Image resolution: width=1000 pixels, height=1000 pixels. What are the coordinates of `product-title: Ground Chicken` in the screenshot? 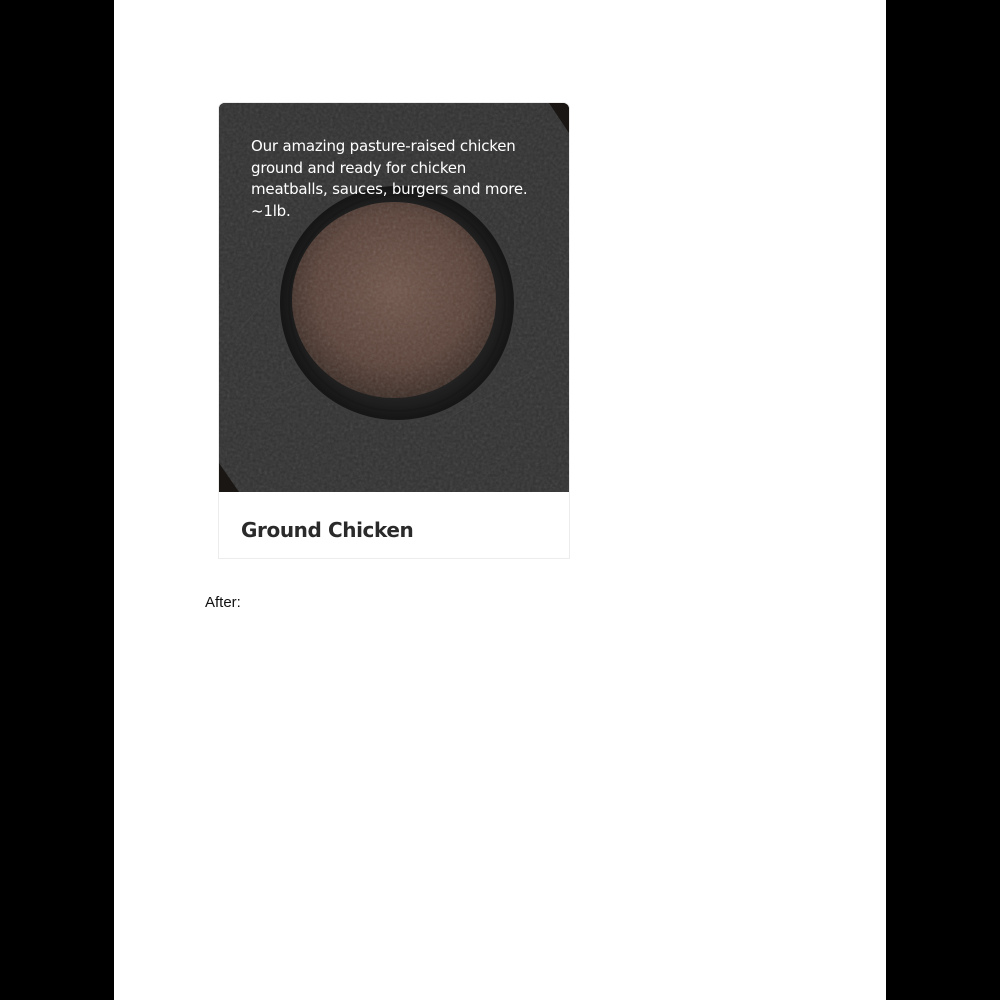 It's located at (327, 530).